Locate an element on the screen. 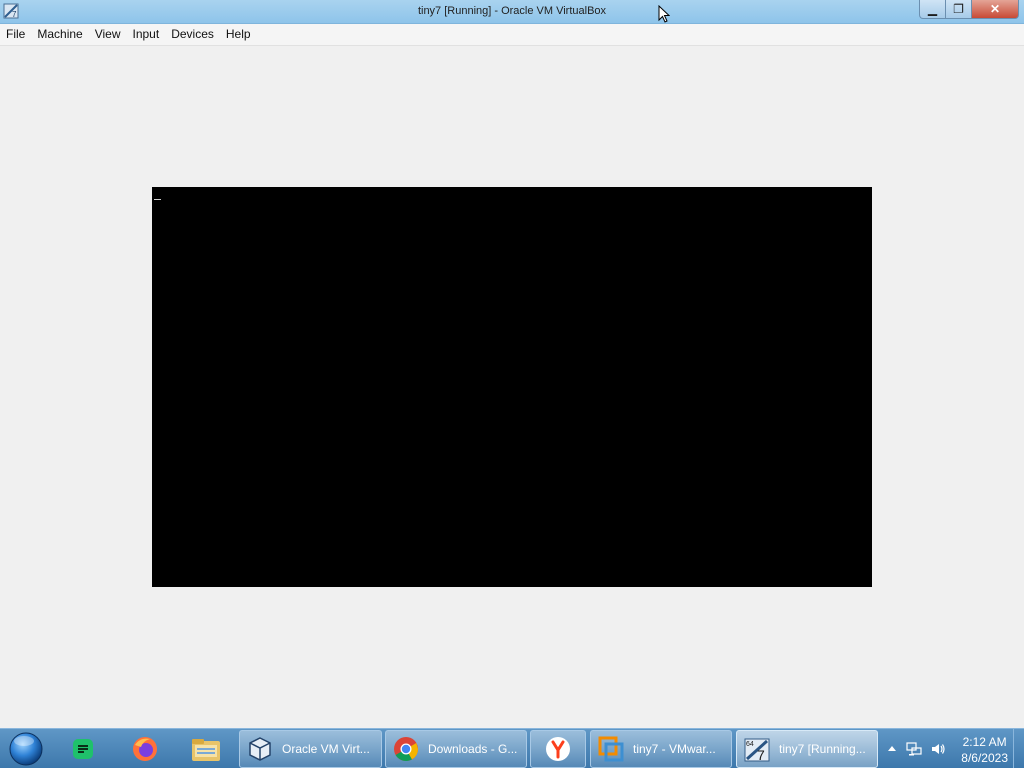 Image resolution: width=1024 pixels, height=768 pixels. menu-file: File is located at coordinates (15, 34).